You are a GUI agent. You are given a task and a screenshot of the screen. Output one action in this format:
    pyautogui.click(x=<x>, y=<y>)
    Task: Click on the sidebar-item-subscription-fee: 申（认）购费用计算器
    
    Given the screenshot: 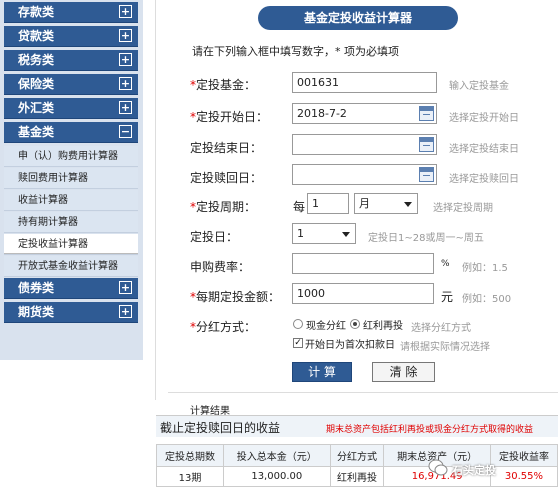 What is the action you would take?
    pyautogui.click(x=71, y=156)
    